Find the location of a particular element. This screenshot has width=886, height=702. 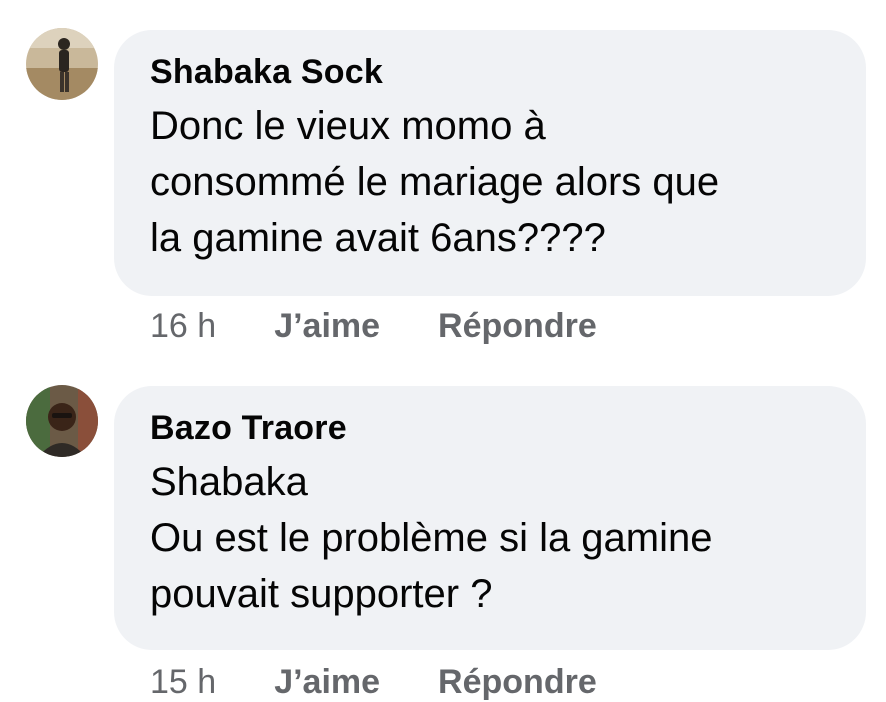

comment-text-line: la gamine avait 6ans???? is located at coordinates (378, 238).